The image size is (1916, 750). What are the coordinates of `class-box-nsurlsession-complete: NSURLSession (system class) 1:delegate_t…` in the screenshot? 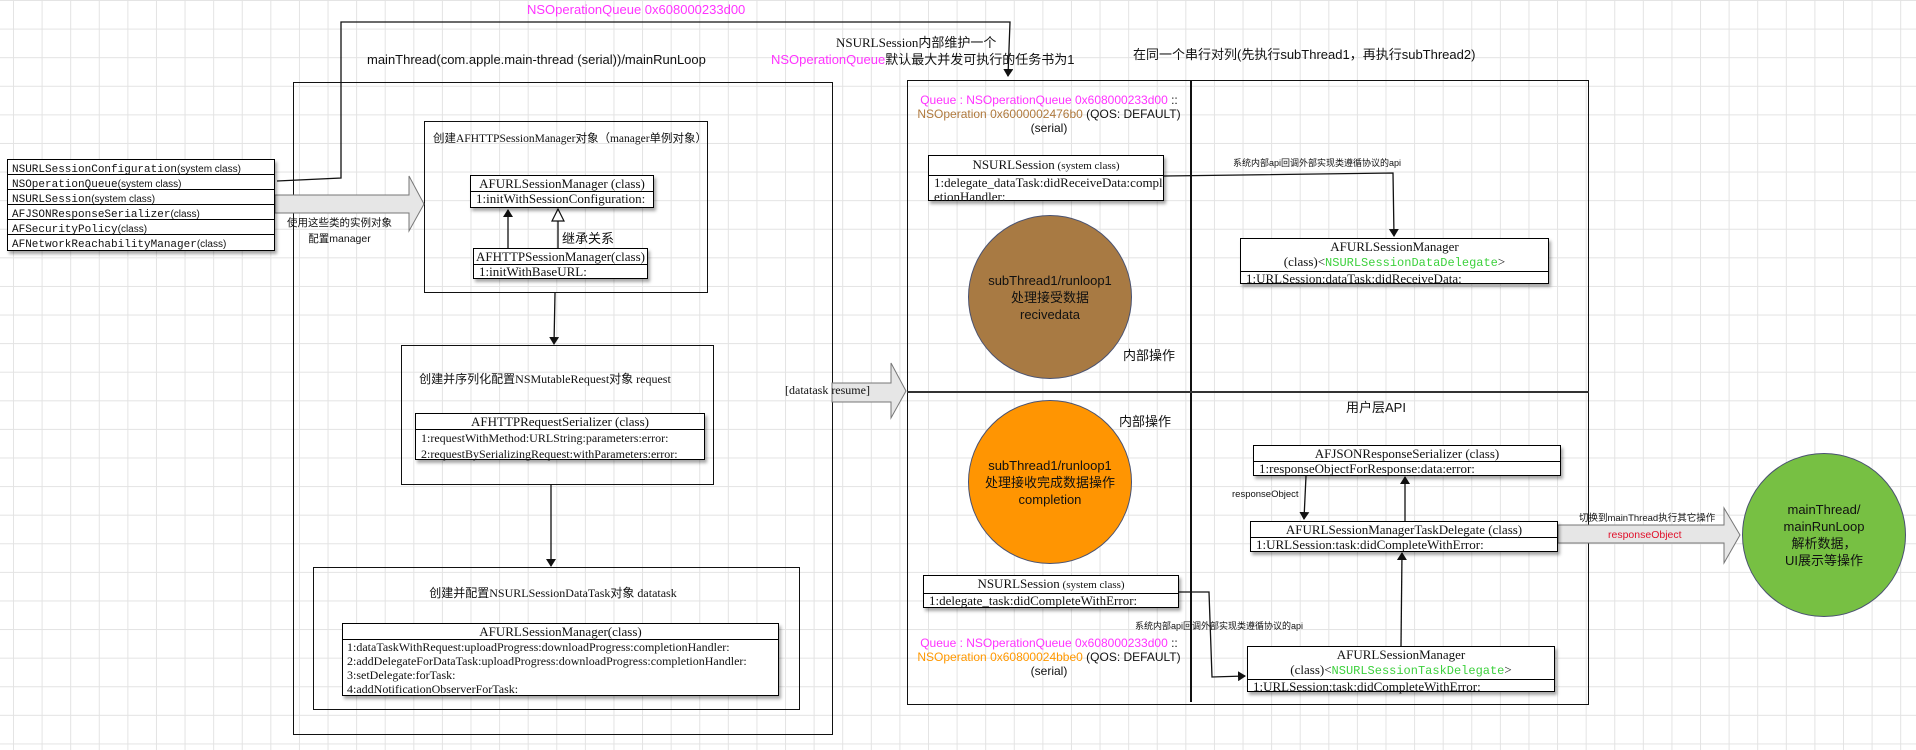 It's located at (1051, 591).